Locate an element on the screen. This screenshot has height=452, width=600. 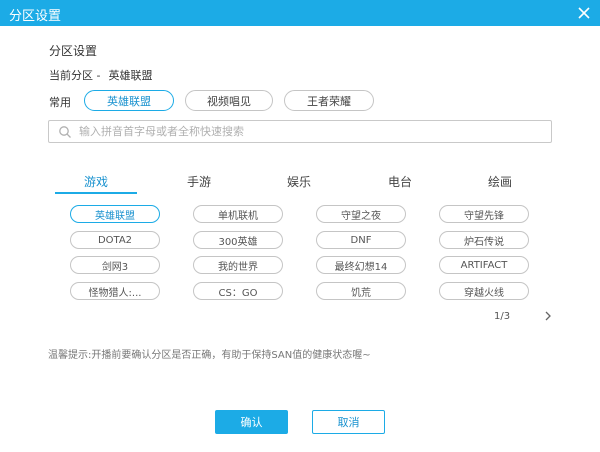
game-item: 英雄联盟 is located at coordinates (115, 214).